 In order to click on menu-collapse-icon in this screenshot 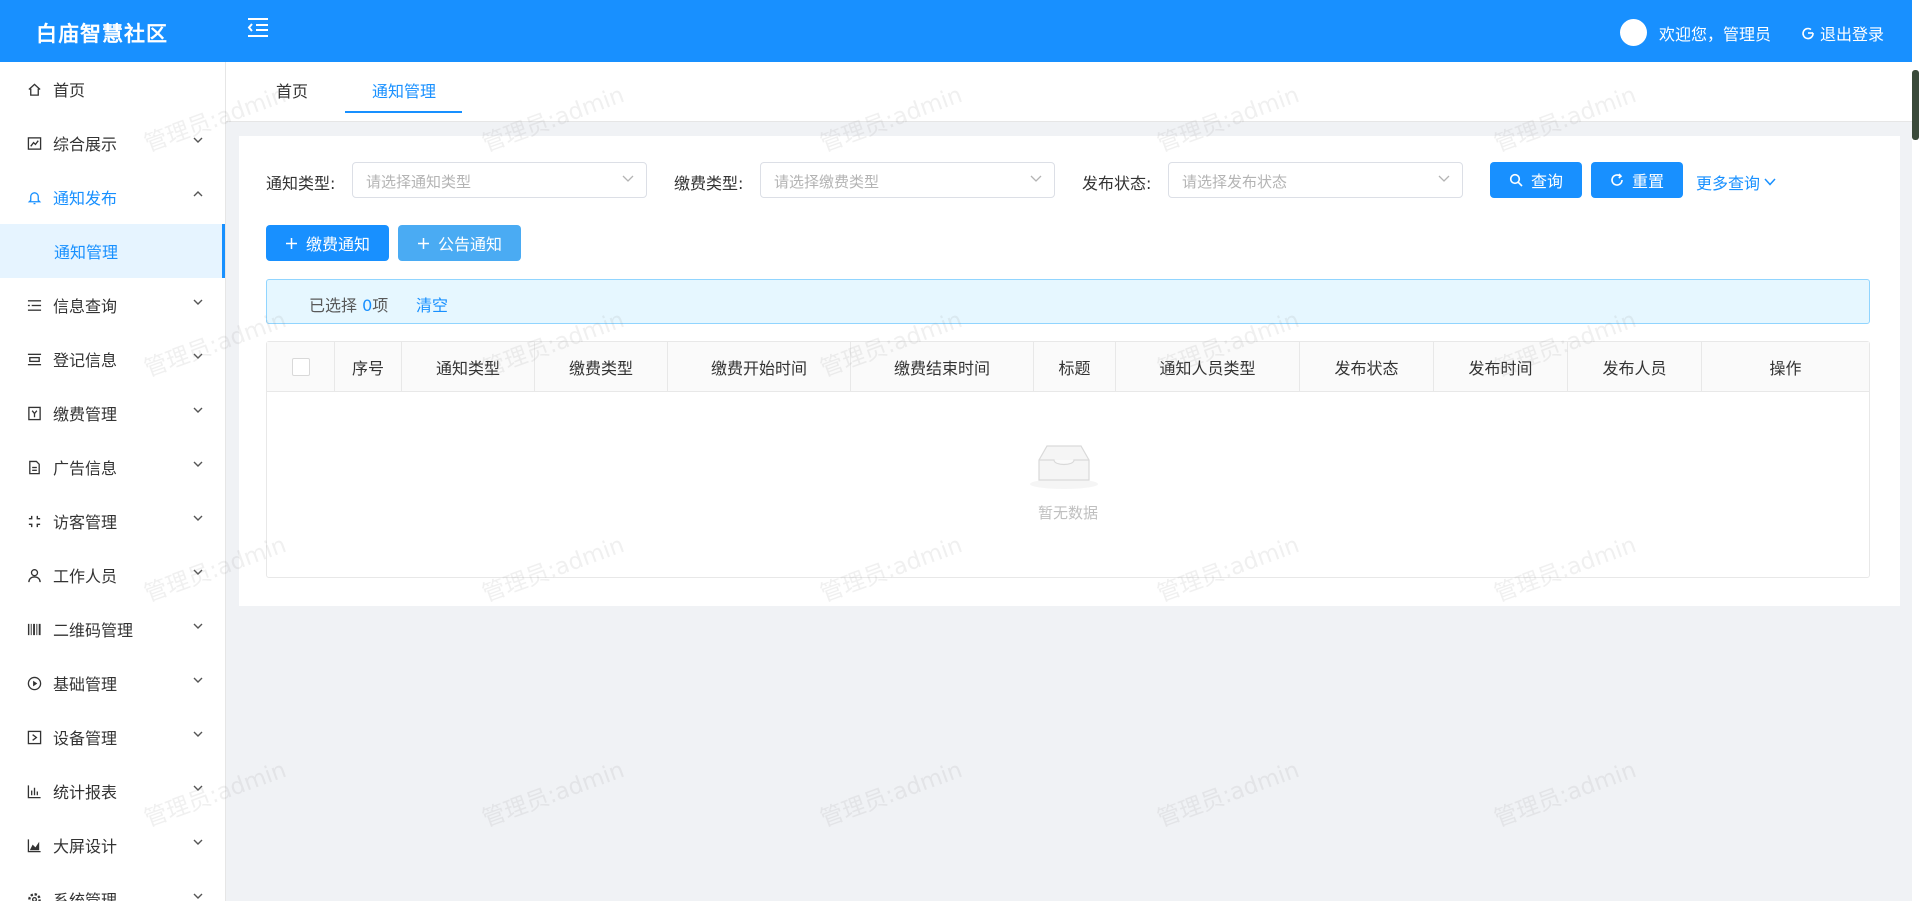, I will do `click(258, 27)`.